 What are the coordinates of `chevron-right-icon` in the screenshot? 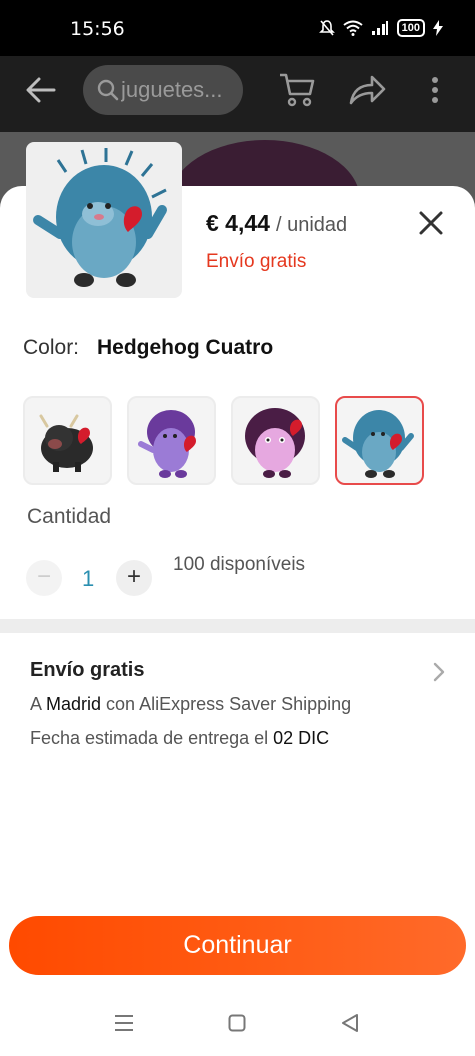 It's located at (439, 672).